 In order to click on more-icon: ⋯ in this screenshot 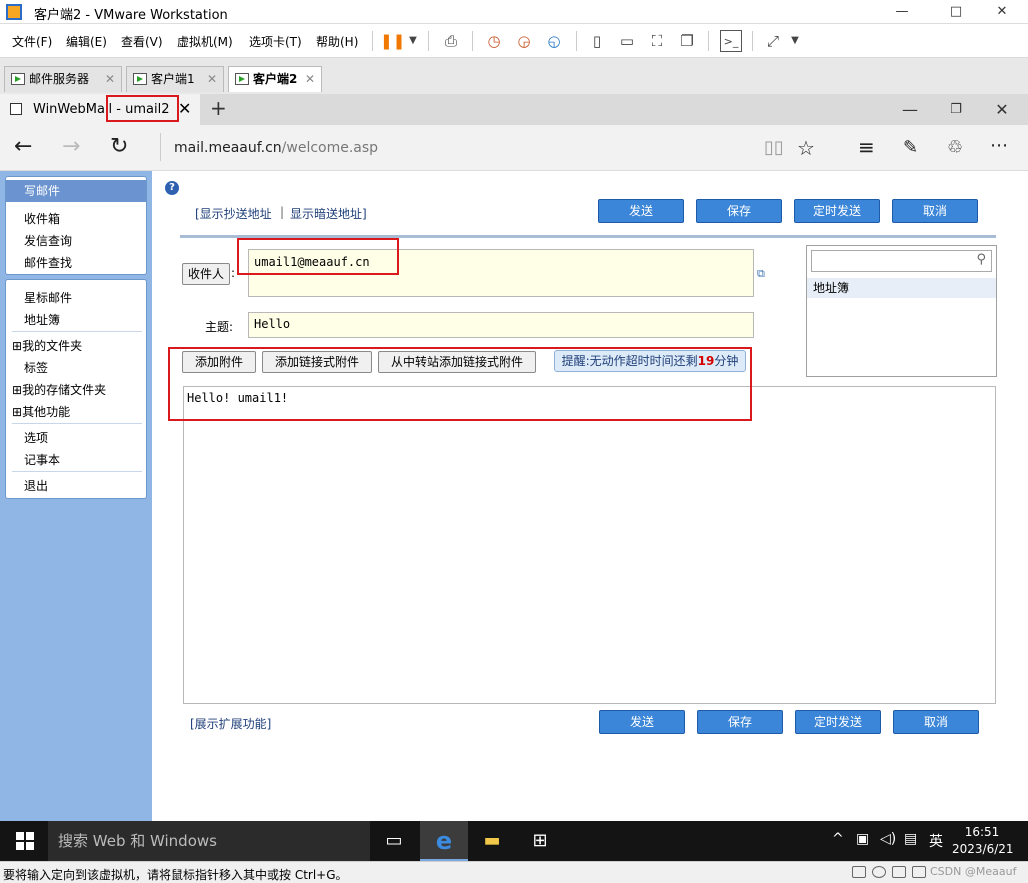, I will do `click(999, 145)`.